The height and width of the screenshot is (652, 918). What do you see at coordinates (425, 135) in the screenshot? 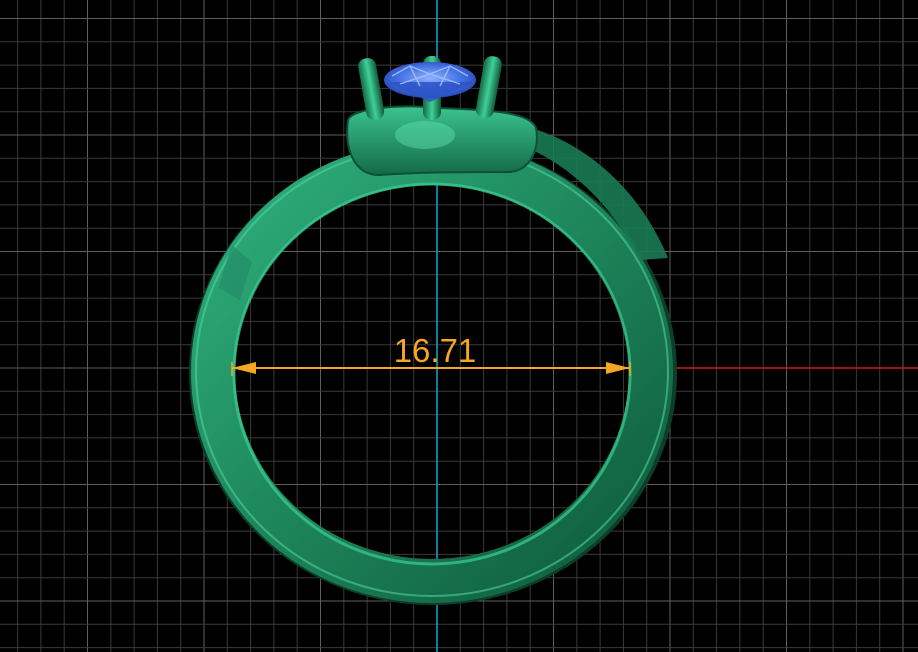
I see `ring-head-highlight` at bounding box center [425, 135].